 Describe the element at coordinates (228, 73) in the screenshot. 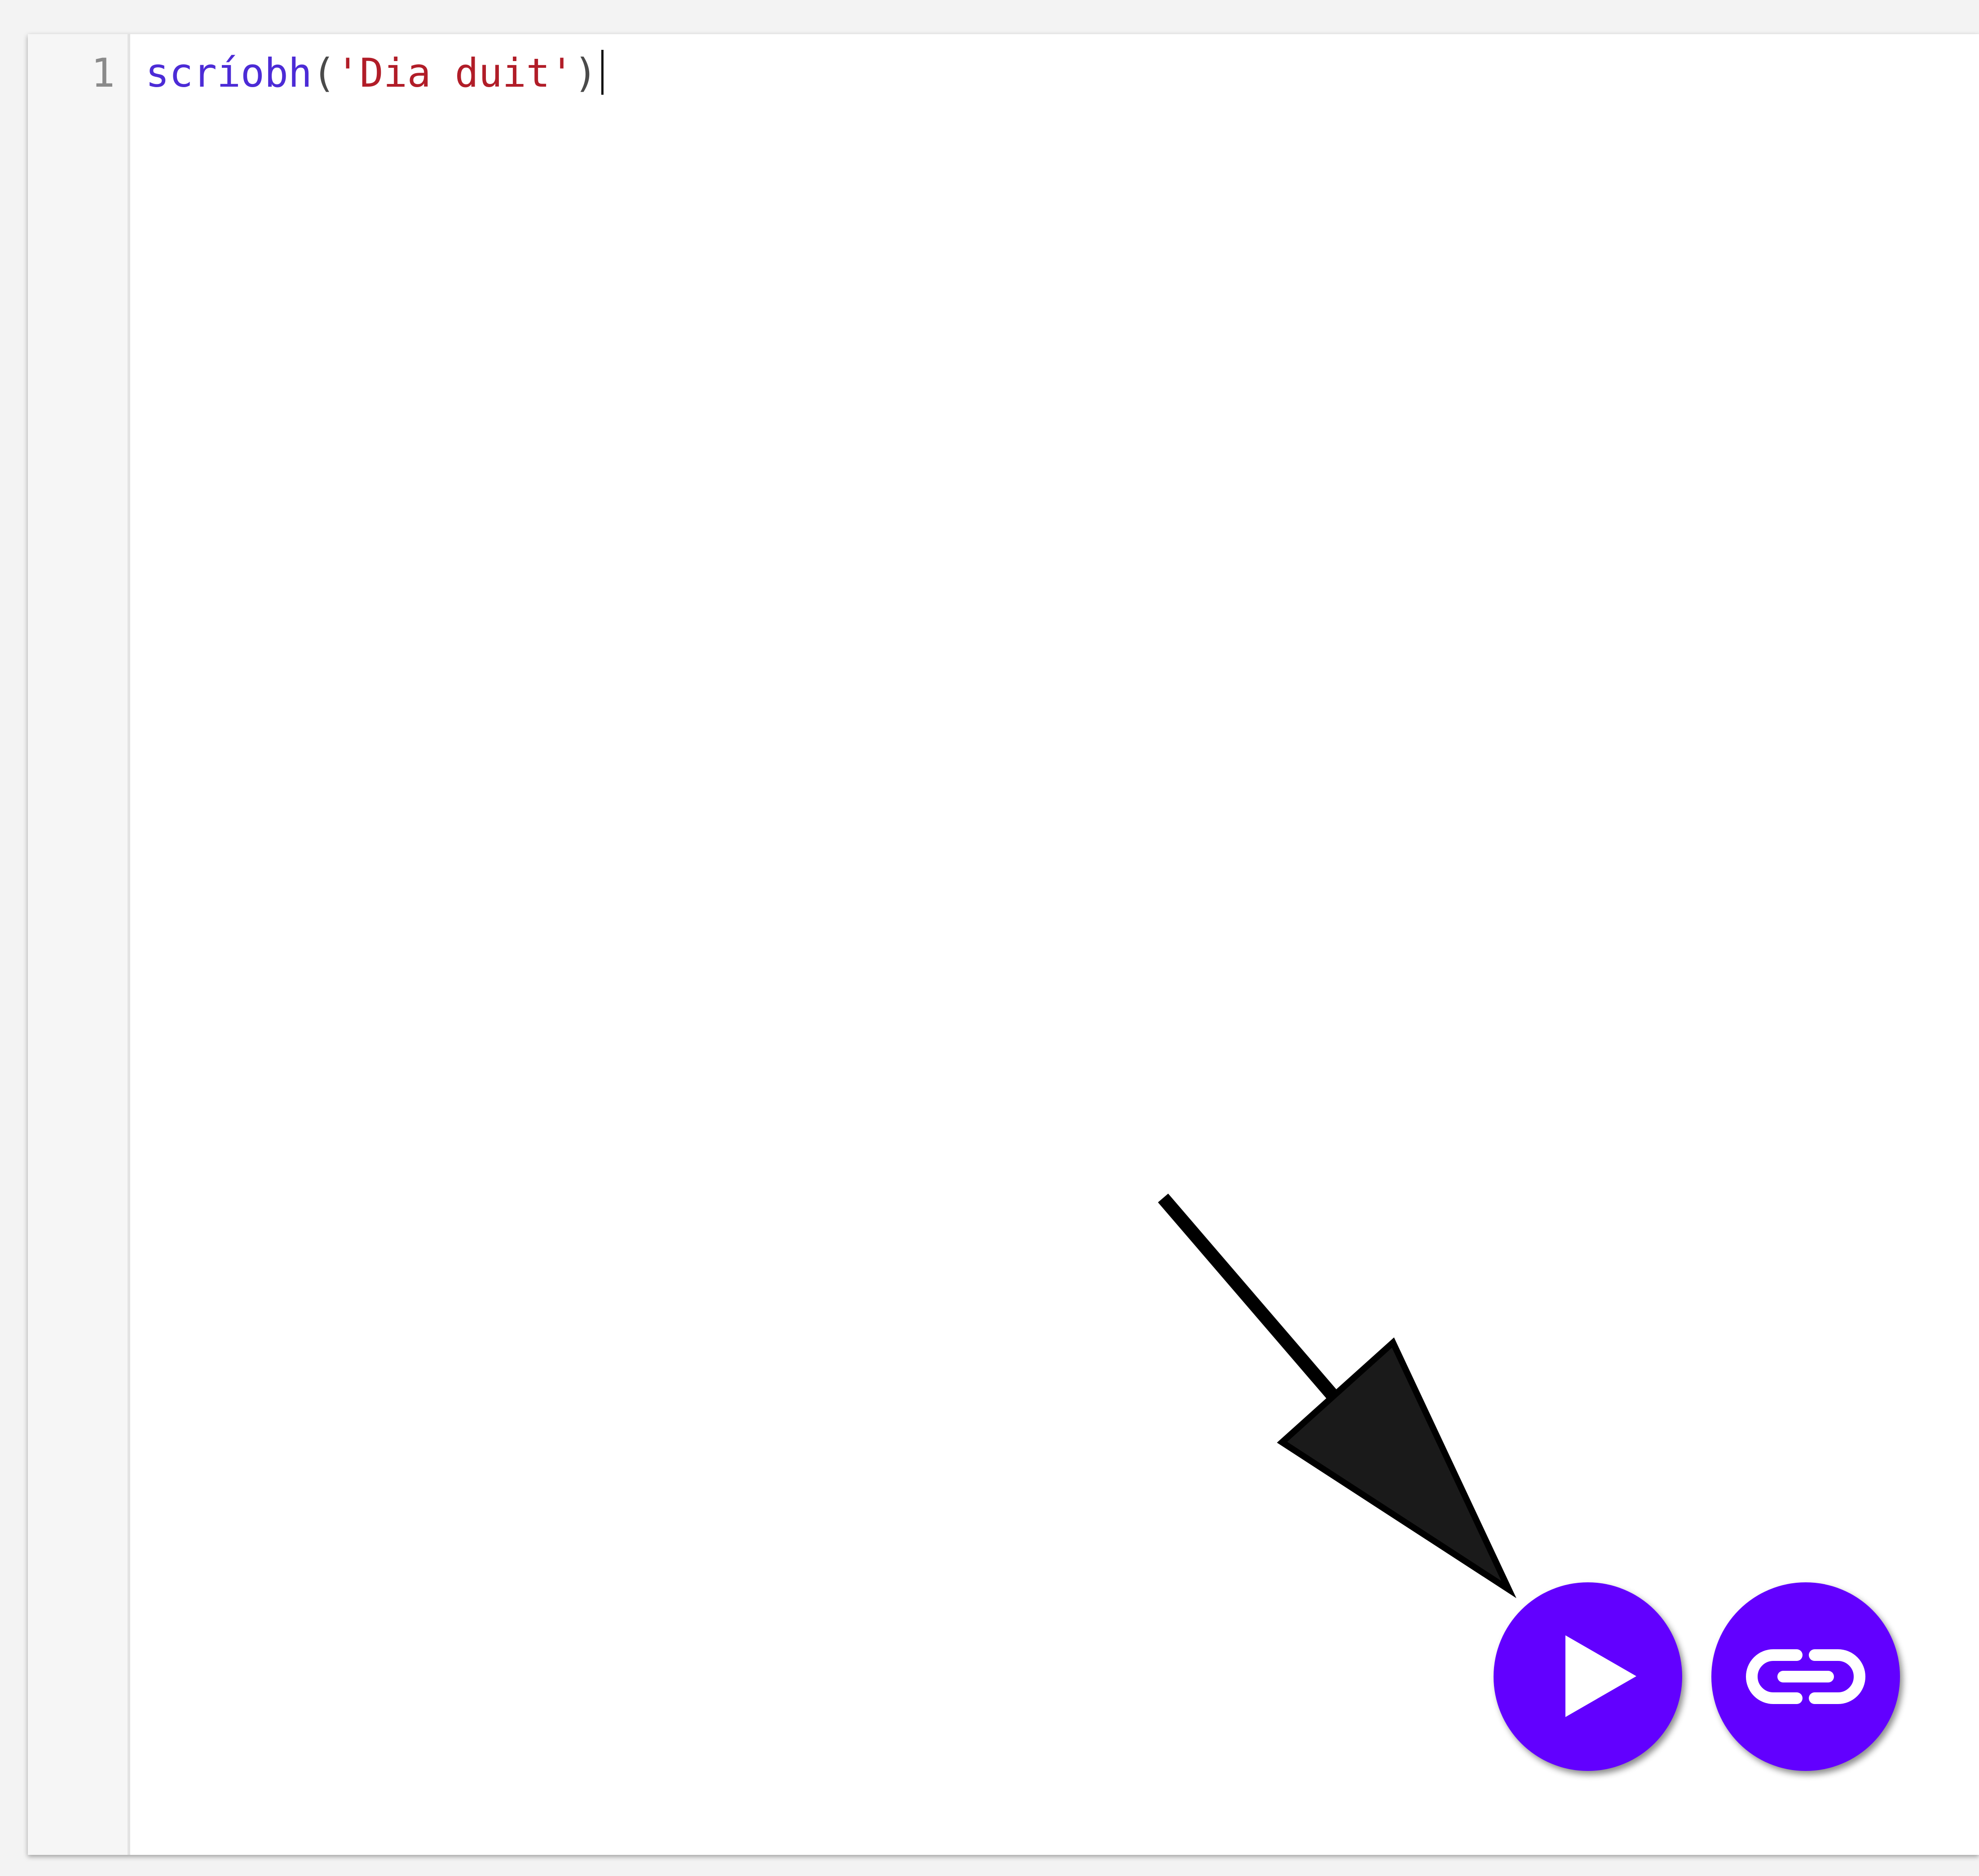

I see `code-function-name: scríobh` at that location.